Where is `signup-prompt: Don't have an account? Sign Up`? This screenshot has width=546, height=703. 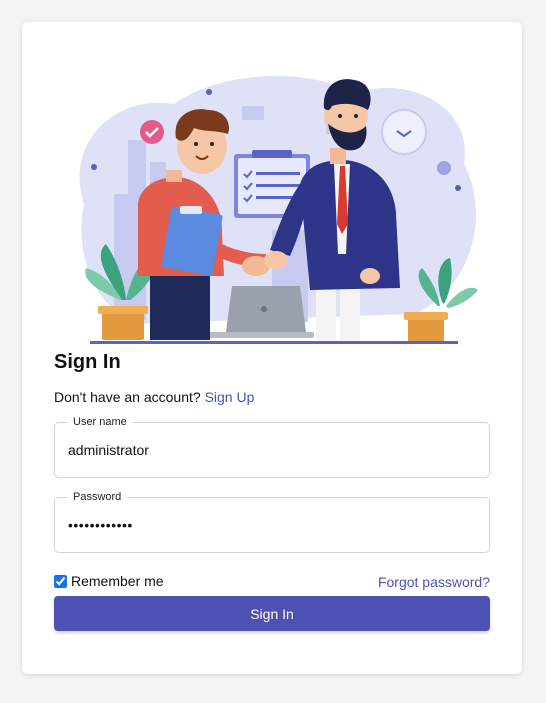 signup-prompt: Don't have an account? Sign Up is located at coordinates (154, 397).